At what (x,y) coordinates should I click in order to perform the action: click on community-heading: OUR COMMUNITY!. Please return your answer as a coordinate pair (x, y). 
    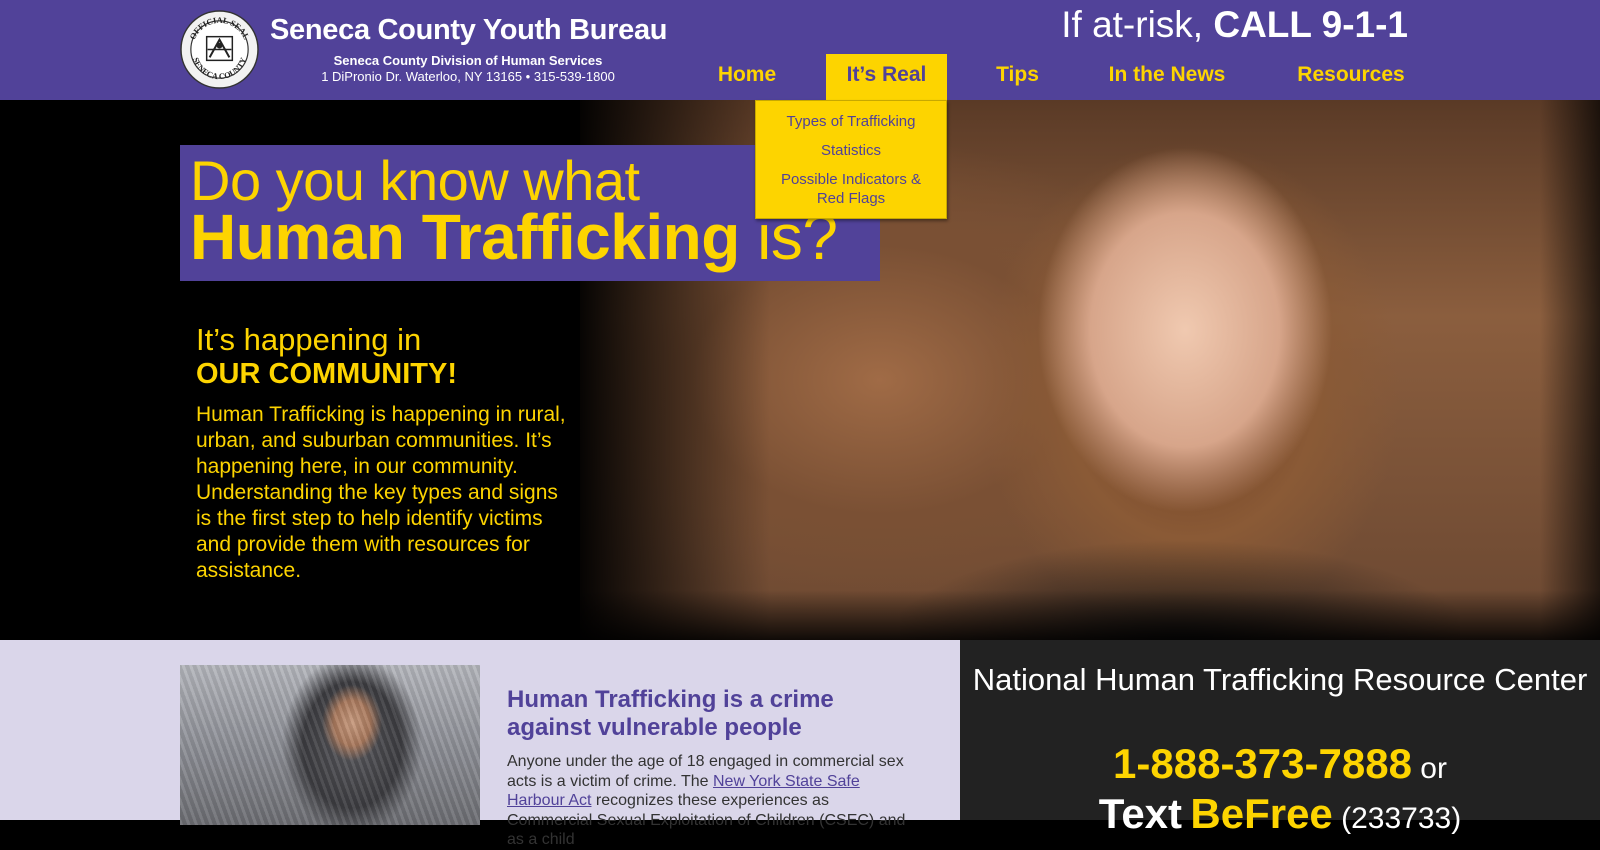
    Looking at the image, I should click on (326, 374).